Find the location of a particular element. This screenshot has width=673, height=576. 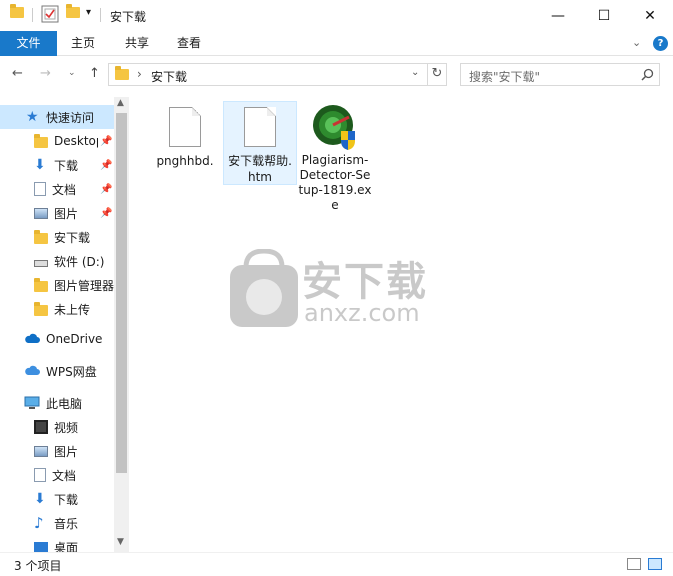

scroll-up-icon: ▲ is located at coordinates (120, 103).